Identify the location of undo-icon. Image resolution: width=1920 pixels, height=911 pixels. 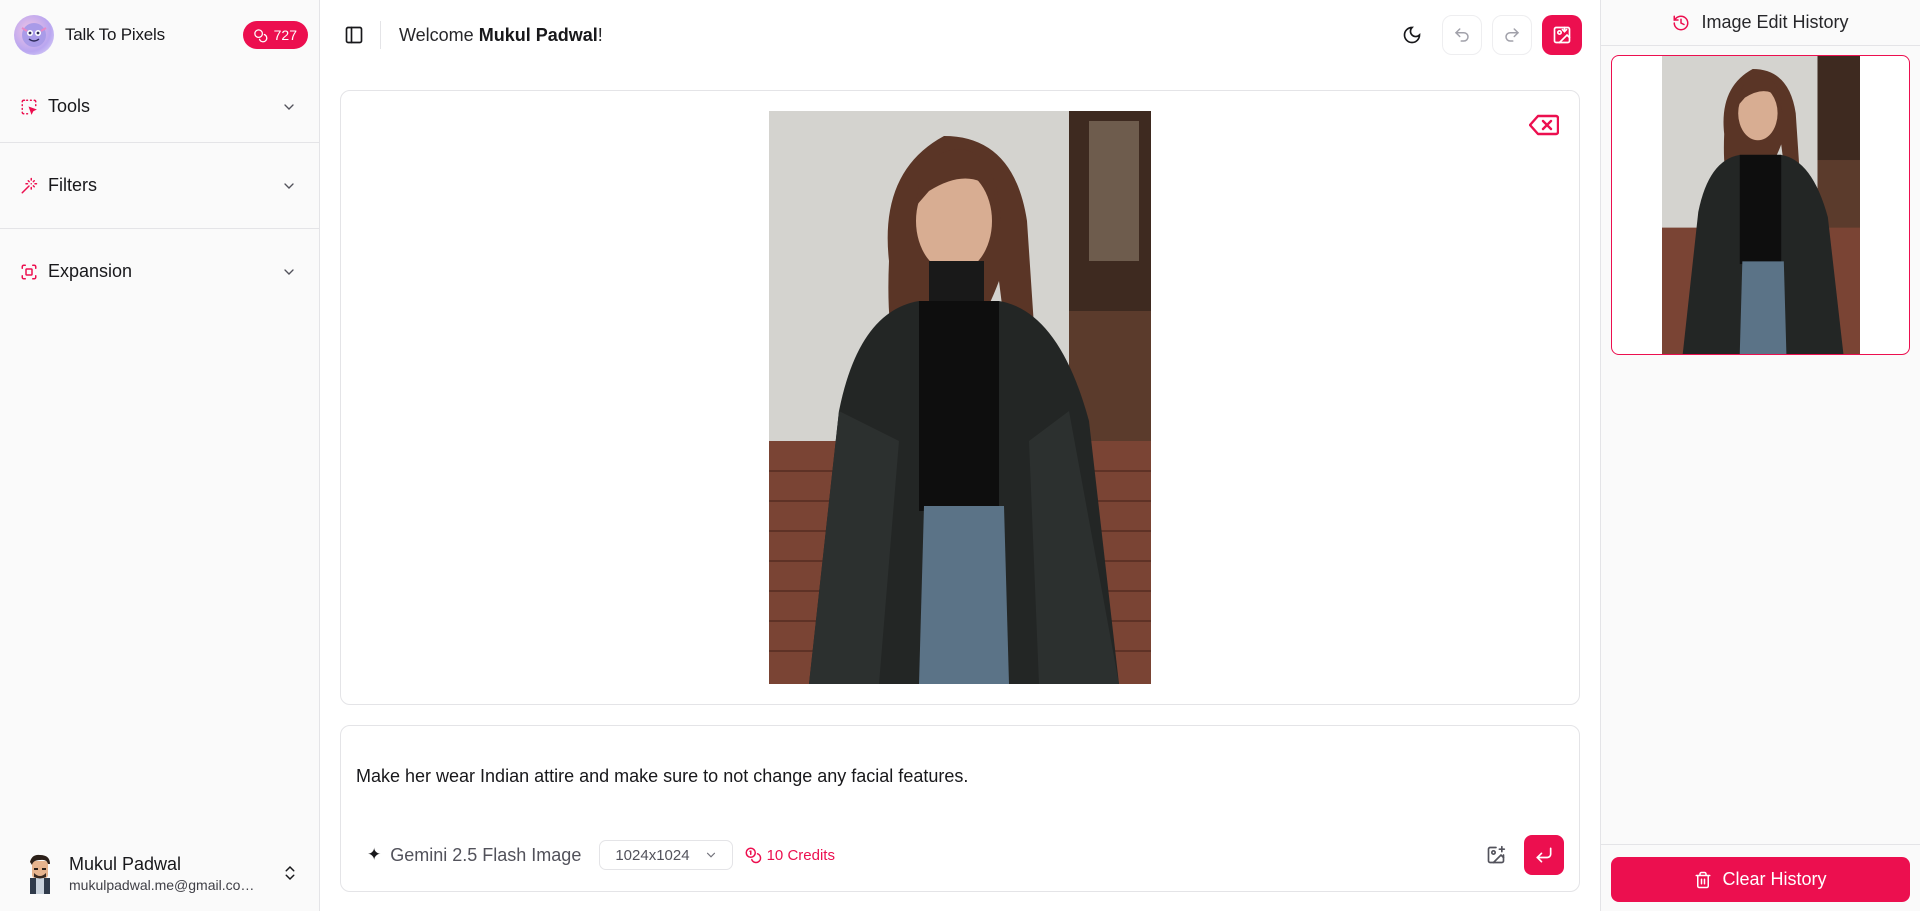
(1461, 35).